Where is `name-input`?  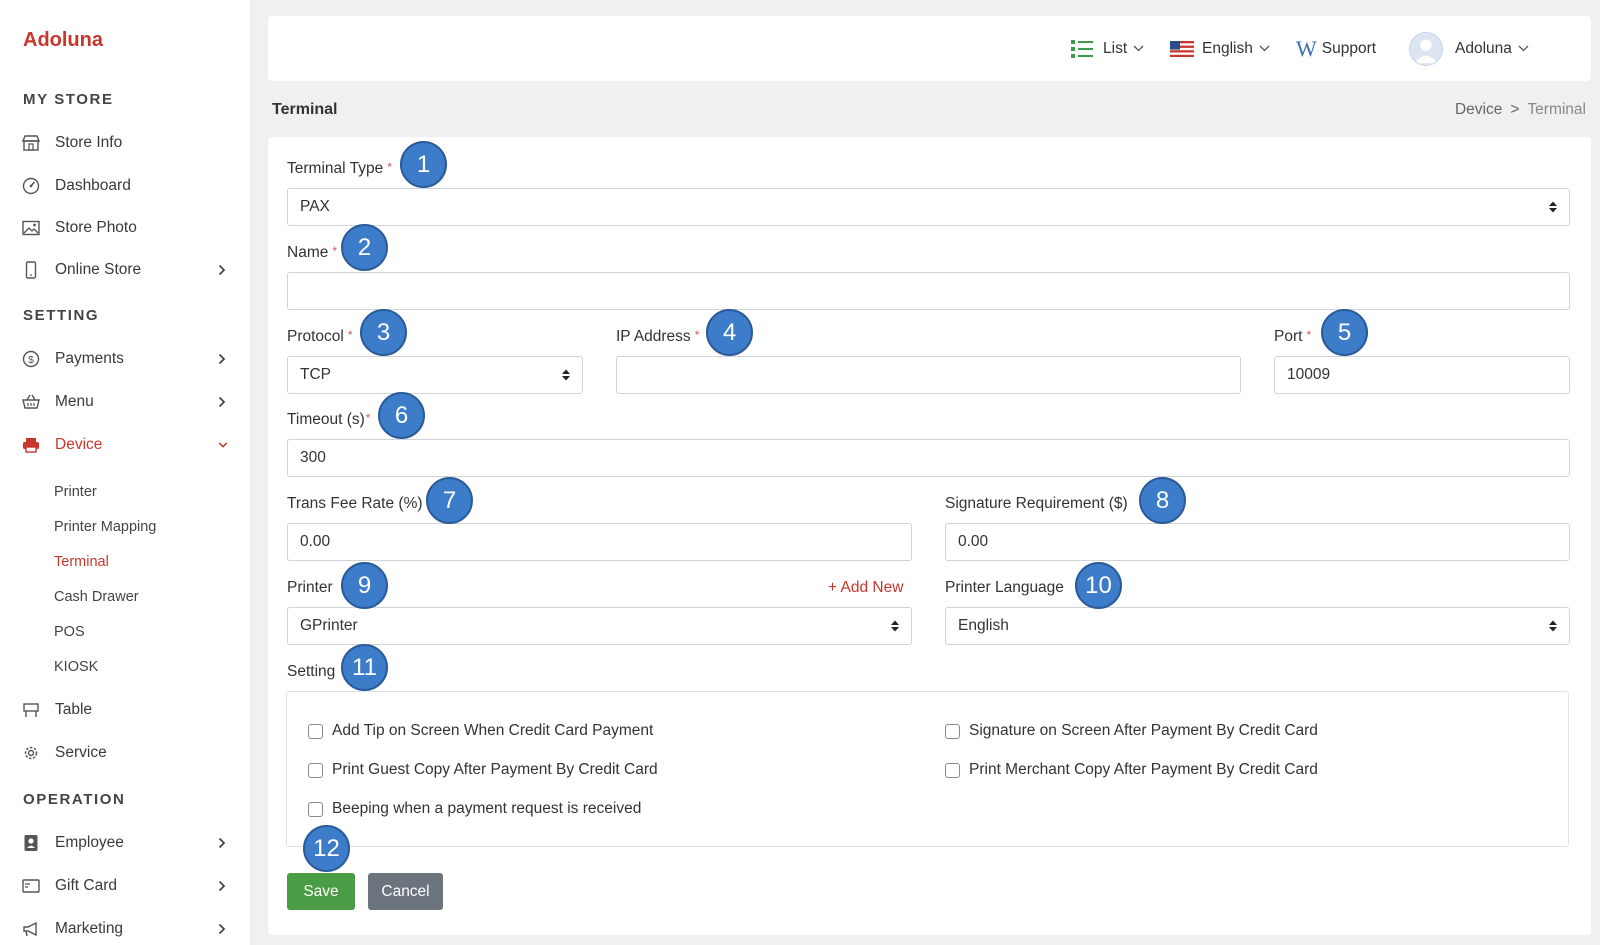 name-input is located at coordinates (928, 291).